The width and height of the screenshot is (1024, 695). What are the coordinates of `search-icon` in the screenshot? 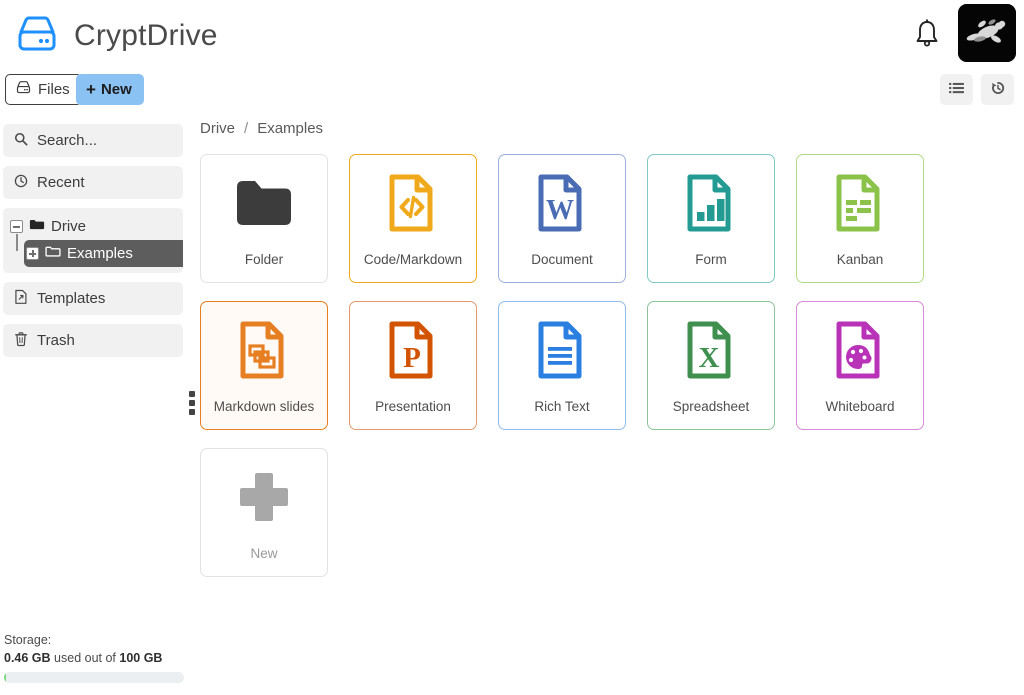 It's located at (21, 141).